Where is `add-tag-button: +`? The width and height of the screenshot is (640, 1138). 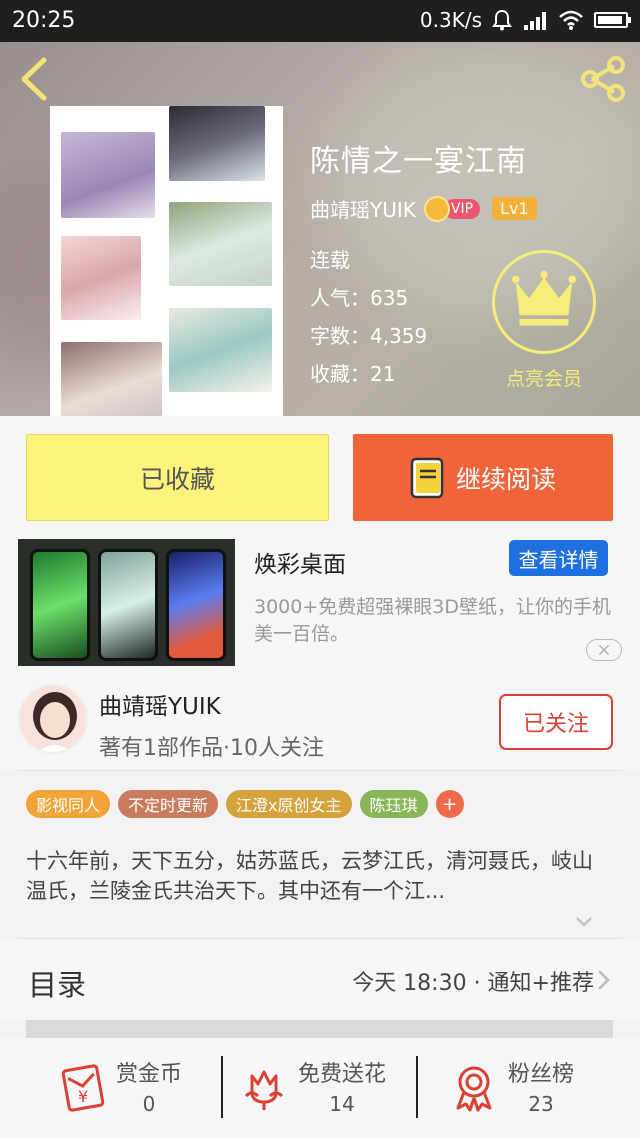 add-tag-button: + is located at coordinates (449, 804).